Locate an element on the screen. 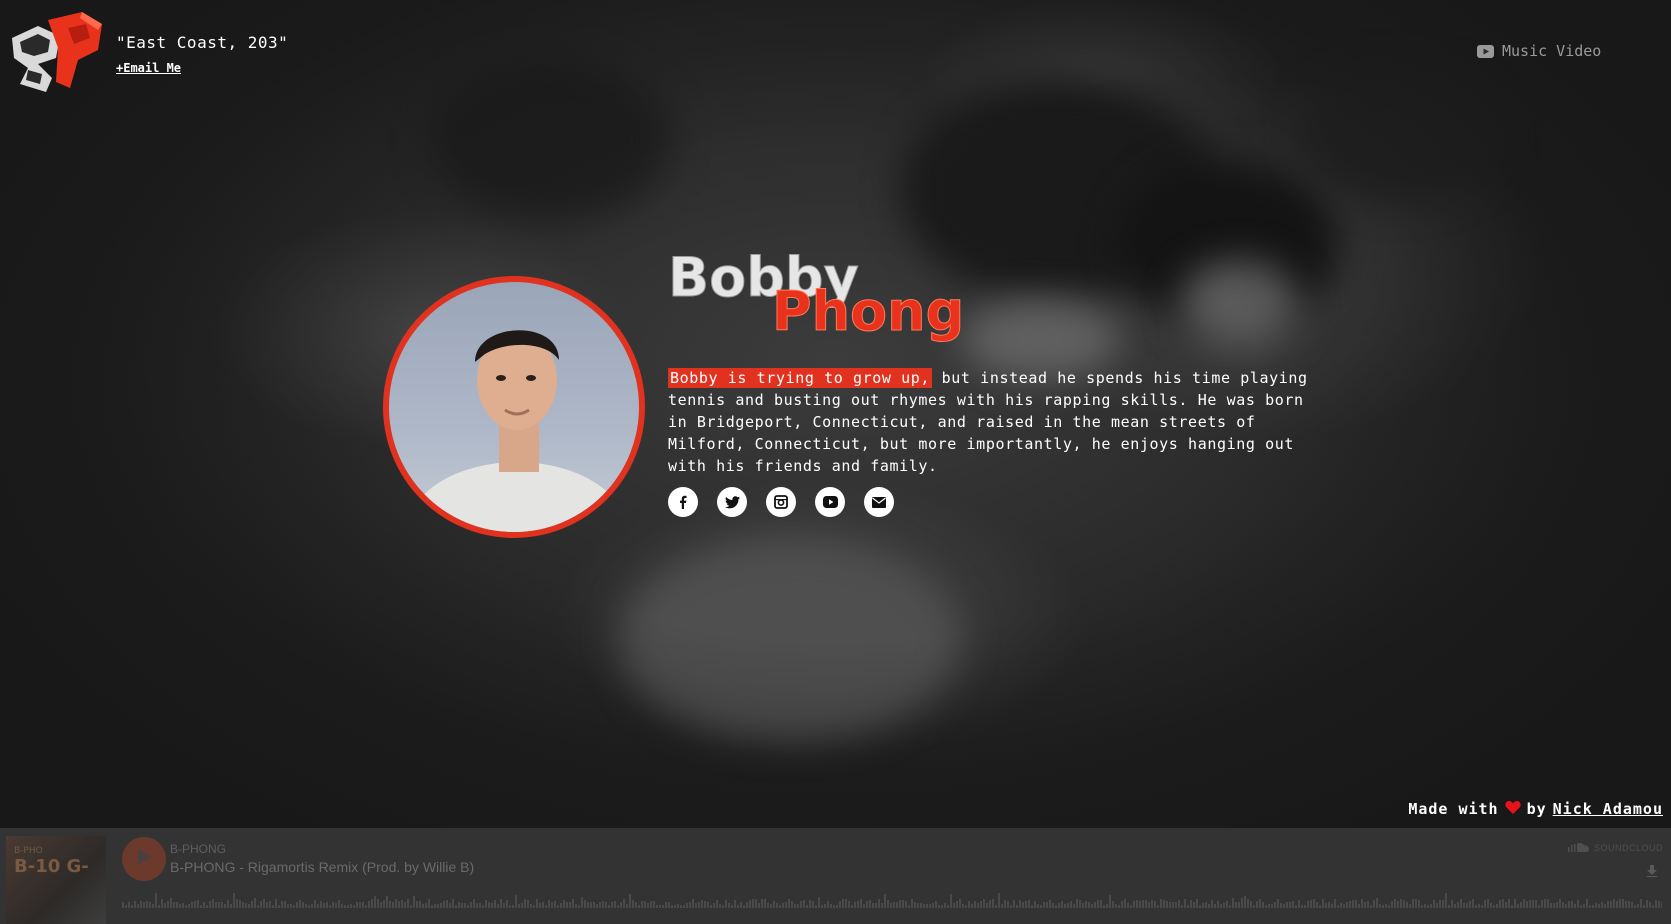 The width and height of the screenshot is (1671, 924). play-button is located at coordinates (144, 859).